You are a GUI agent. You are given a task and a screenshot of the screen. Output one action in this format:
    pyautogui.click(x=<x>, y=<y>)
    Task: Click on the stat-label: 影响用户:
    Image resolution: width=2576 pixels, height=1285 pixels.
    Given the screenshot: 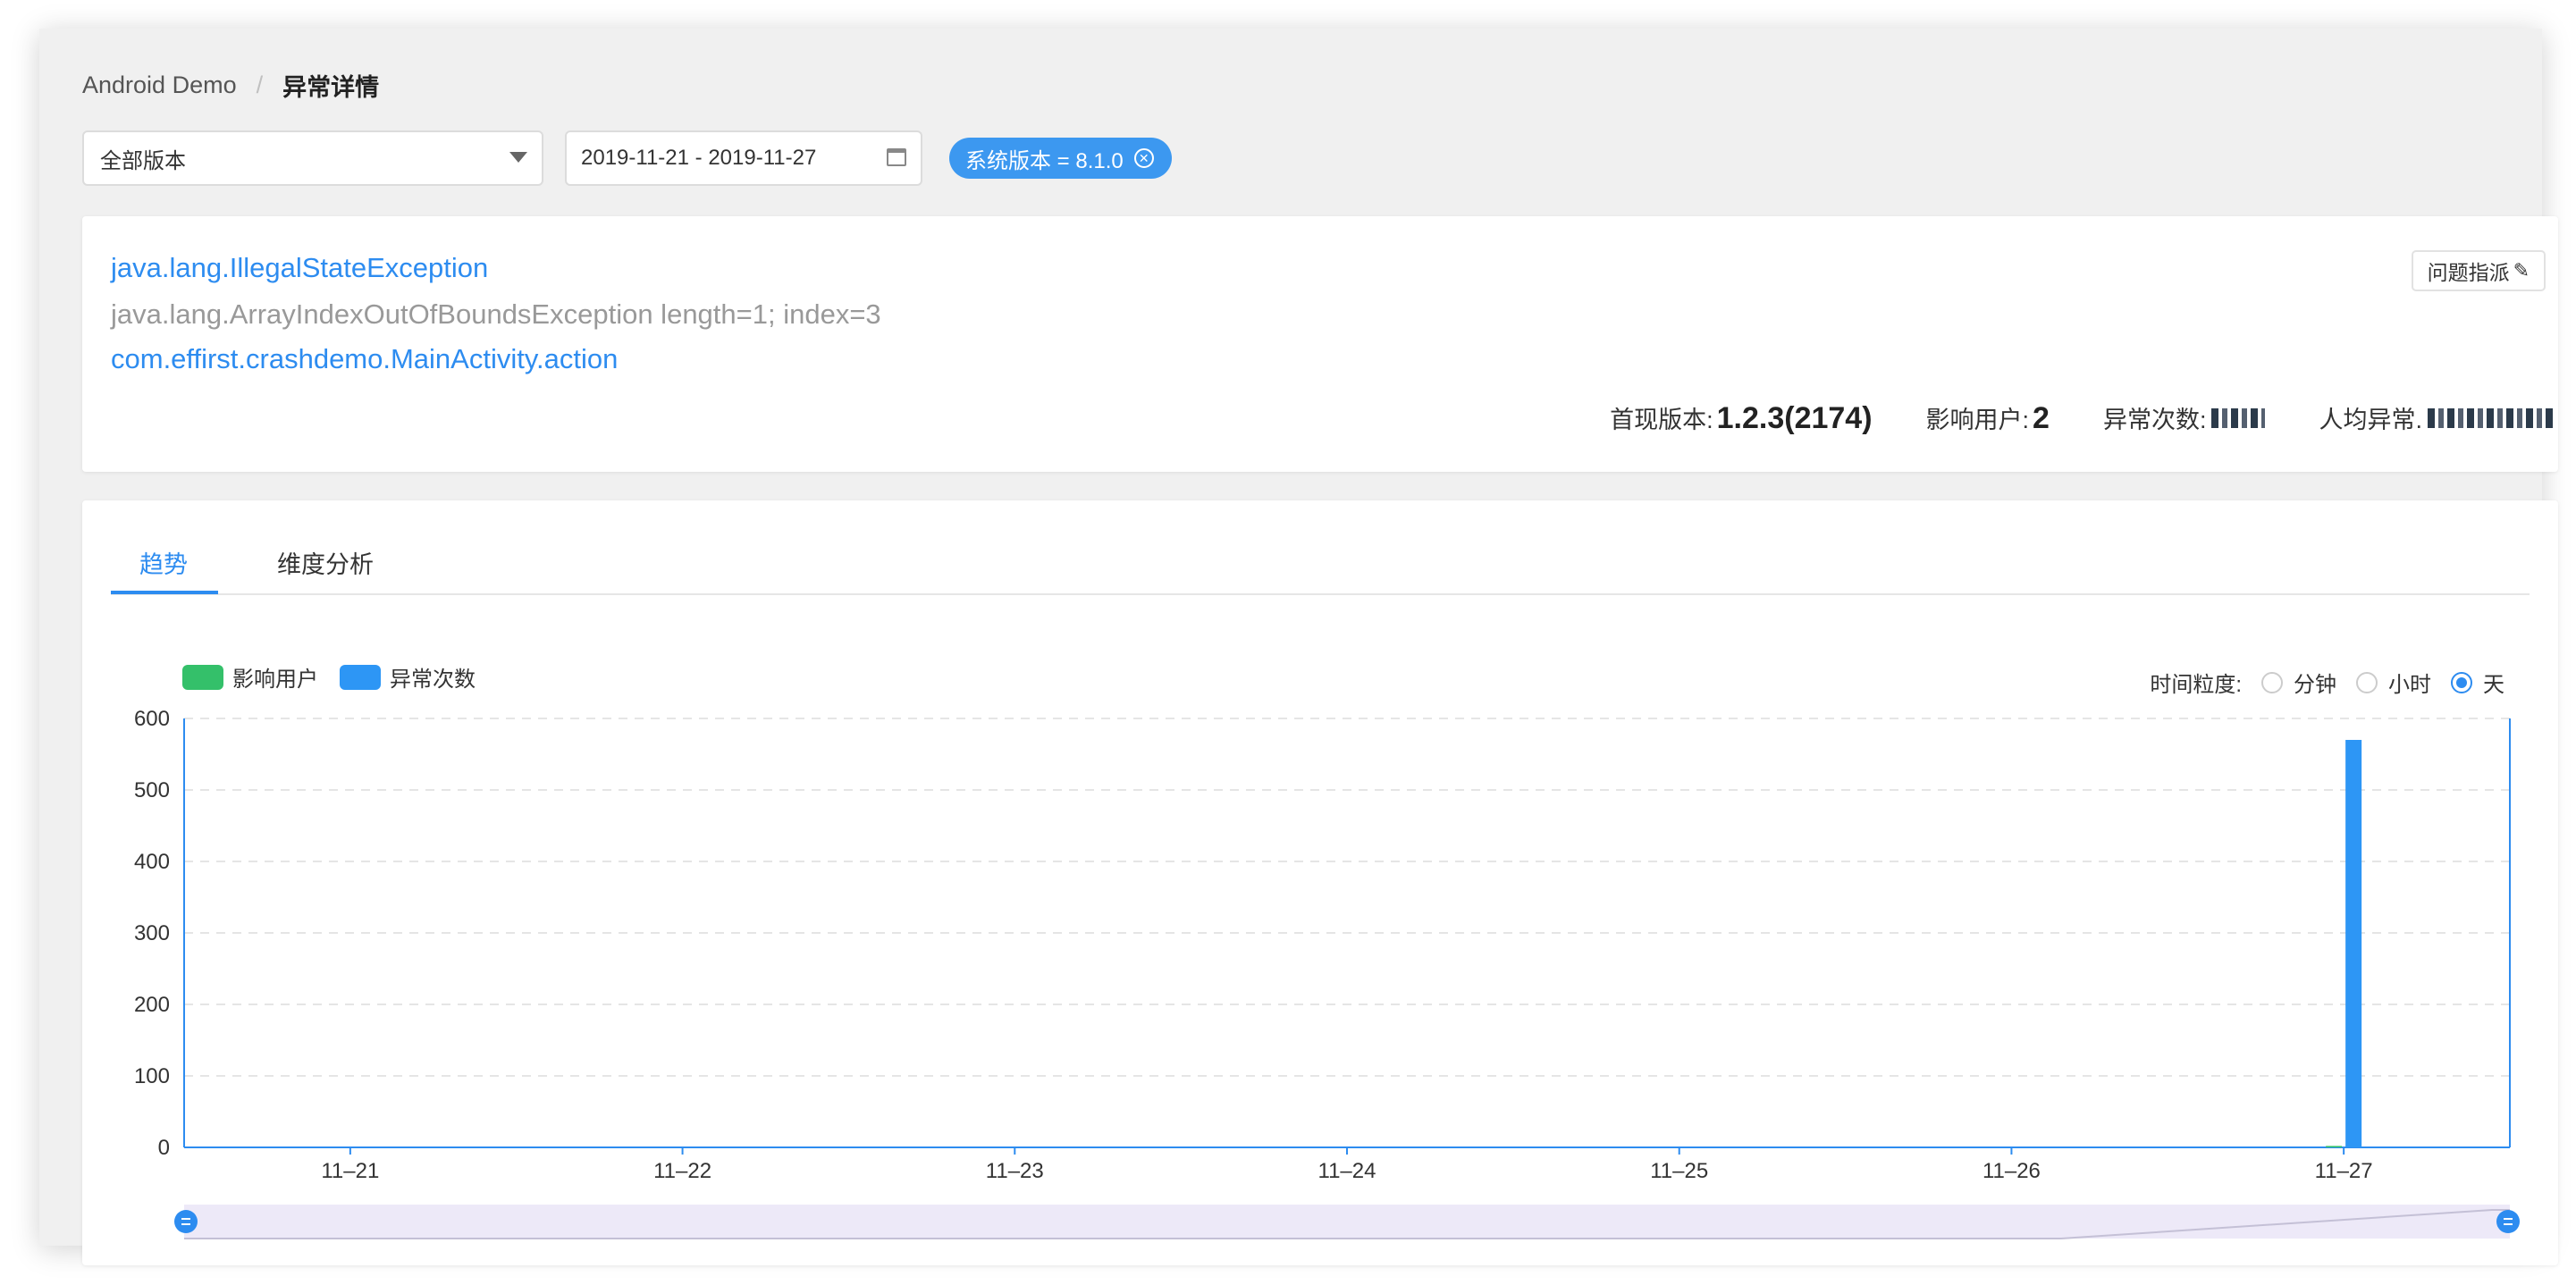 What is the action you would take?
    pyautogui.click(x=1978, y=420)
    